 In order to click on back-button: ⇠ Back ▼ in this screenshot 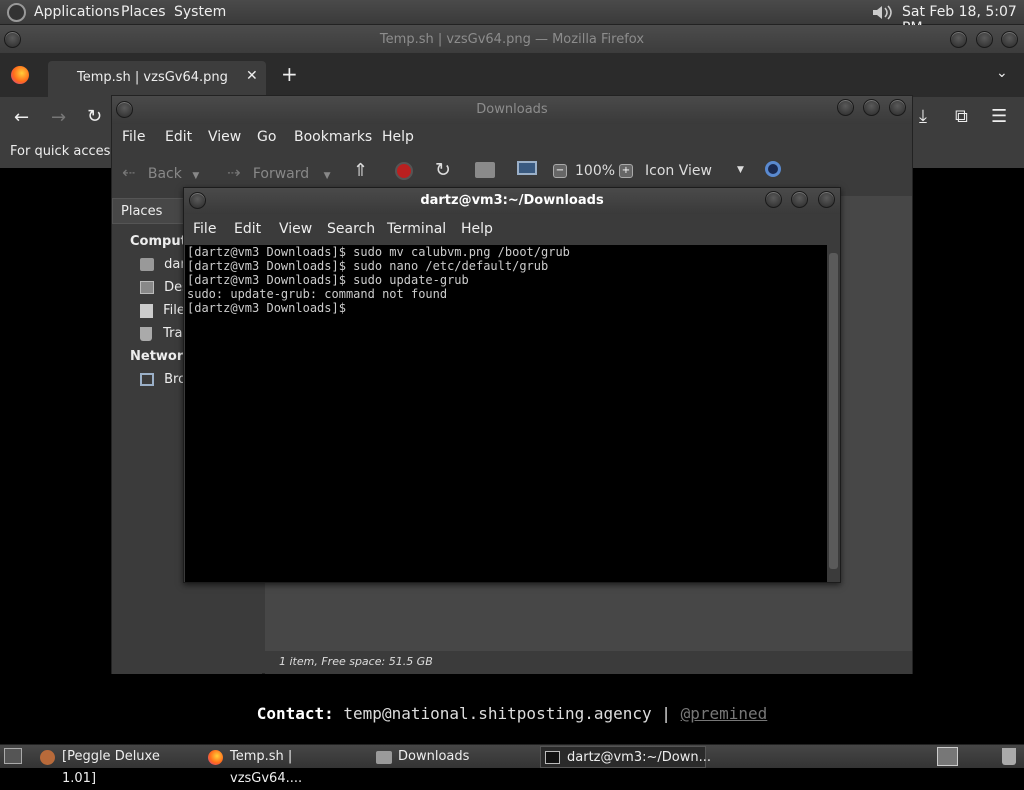, I will do `click(160, 172)`.